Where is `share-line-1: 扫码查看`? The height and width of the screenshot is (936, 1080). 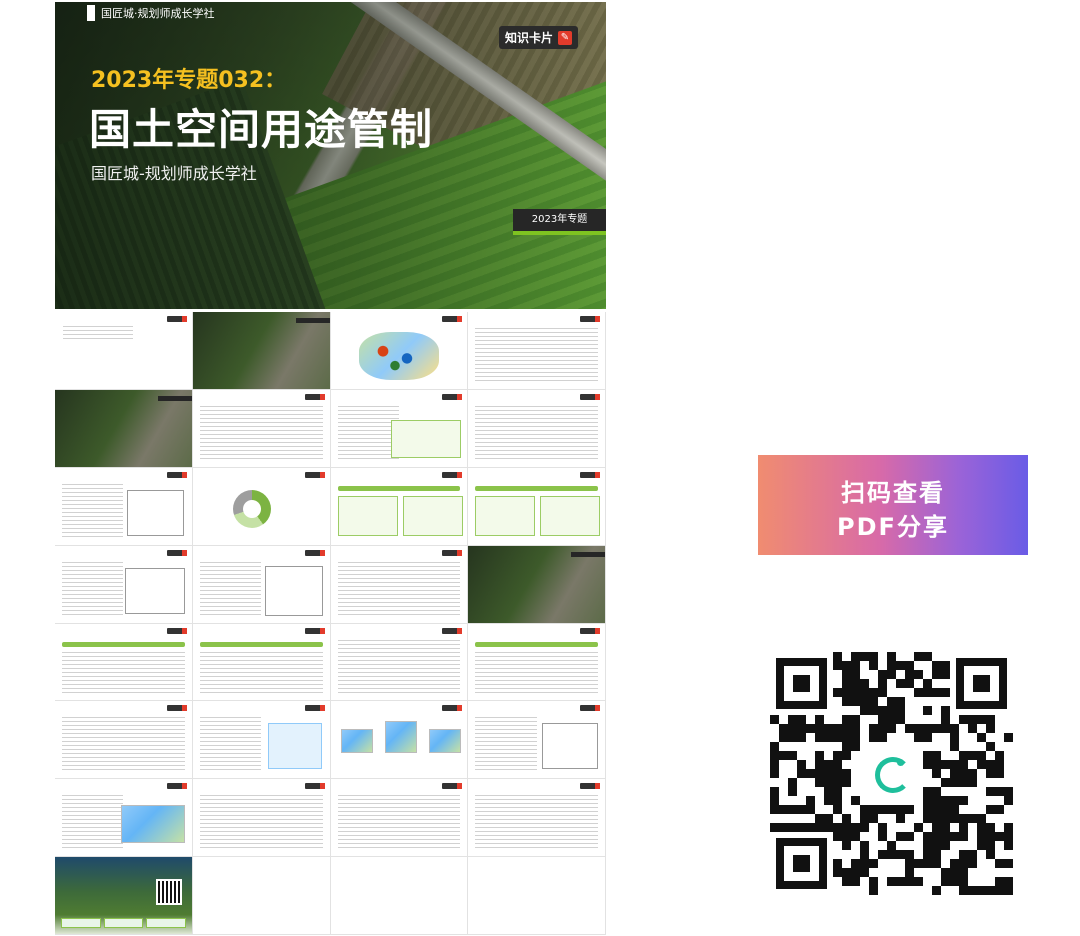
share-line-1: 扫码查看 is located at coordinates (893, 493).